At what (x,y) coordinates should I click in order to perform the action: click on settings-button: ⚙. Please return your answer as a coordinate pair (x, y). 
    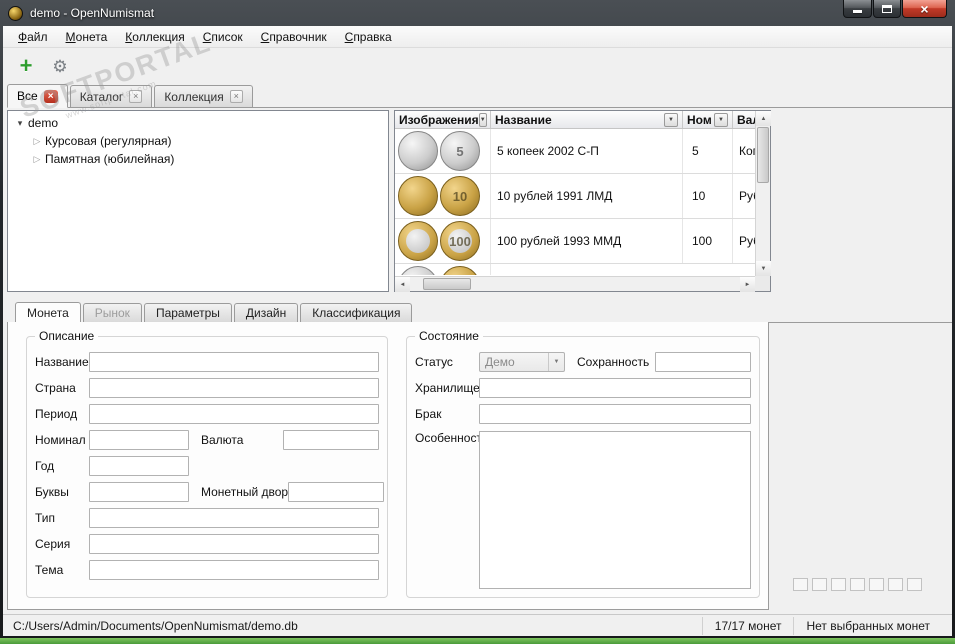
    Looking at the image, I should click on (60, 66).